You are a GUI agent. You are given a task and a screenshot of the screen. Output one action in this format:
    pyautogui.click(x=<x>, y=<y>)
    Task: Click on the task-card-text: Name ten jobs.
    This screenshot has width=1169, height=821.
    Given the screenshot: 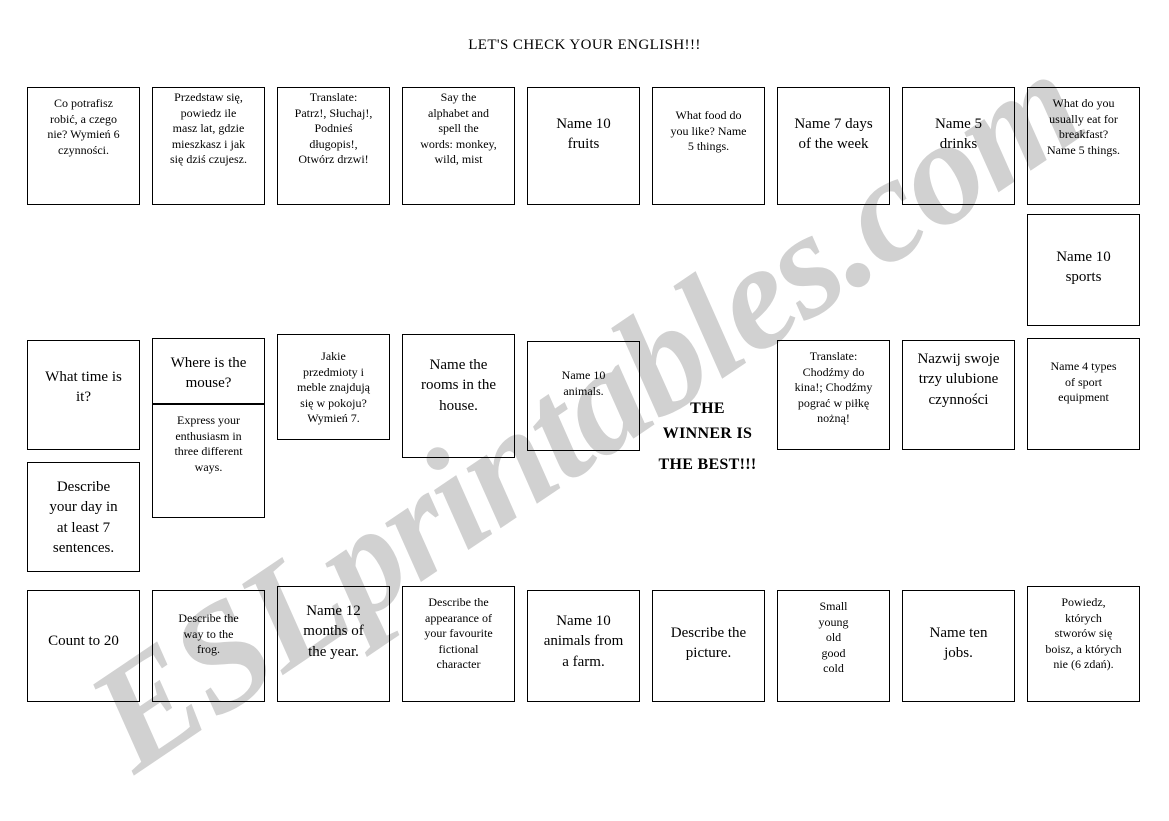 What is the action you would take?
    pyautogui.click(x=958, y=643)
    